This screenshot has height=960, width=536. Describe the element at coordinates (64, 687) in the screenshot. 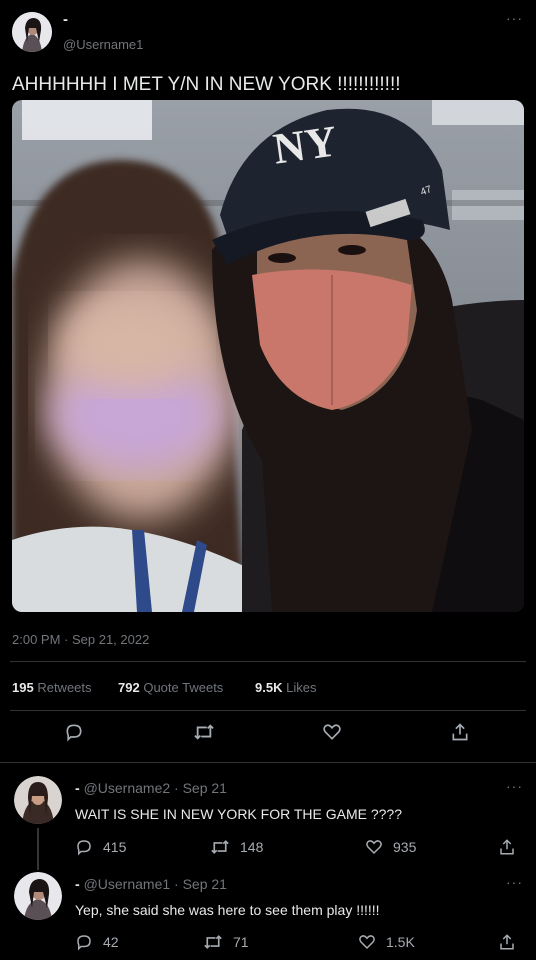

I see `retweets-label: Retweets` at that location.